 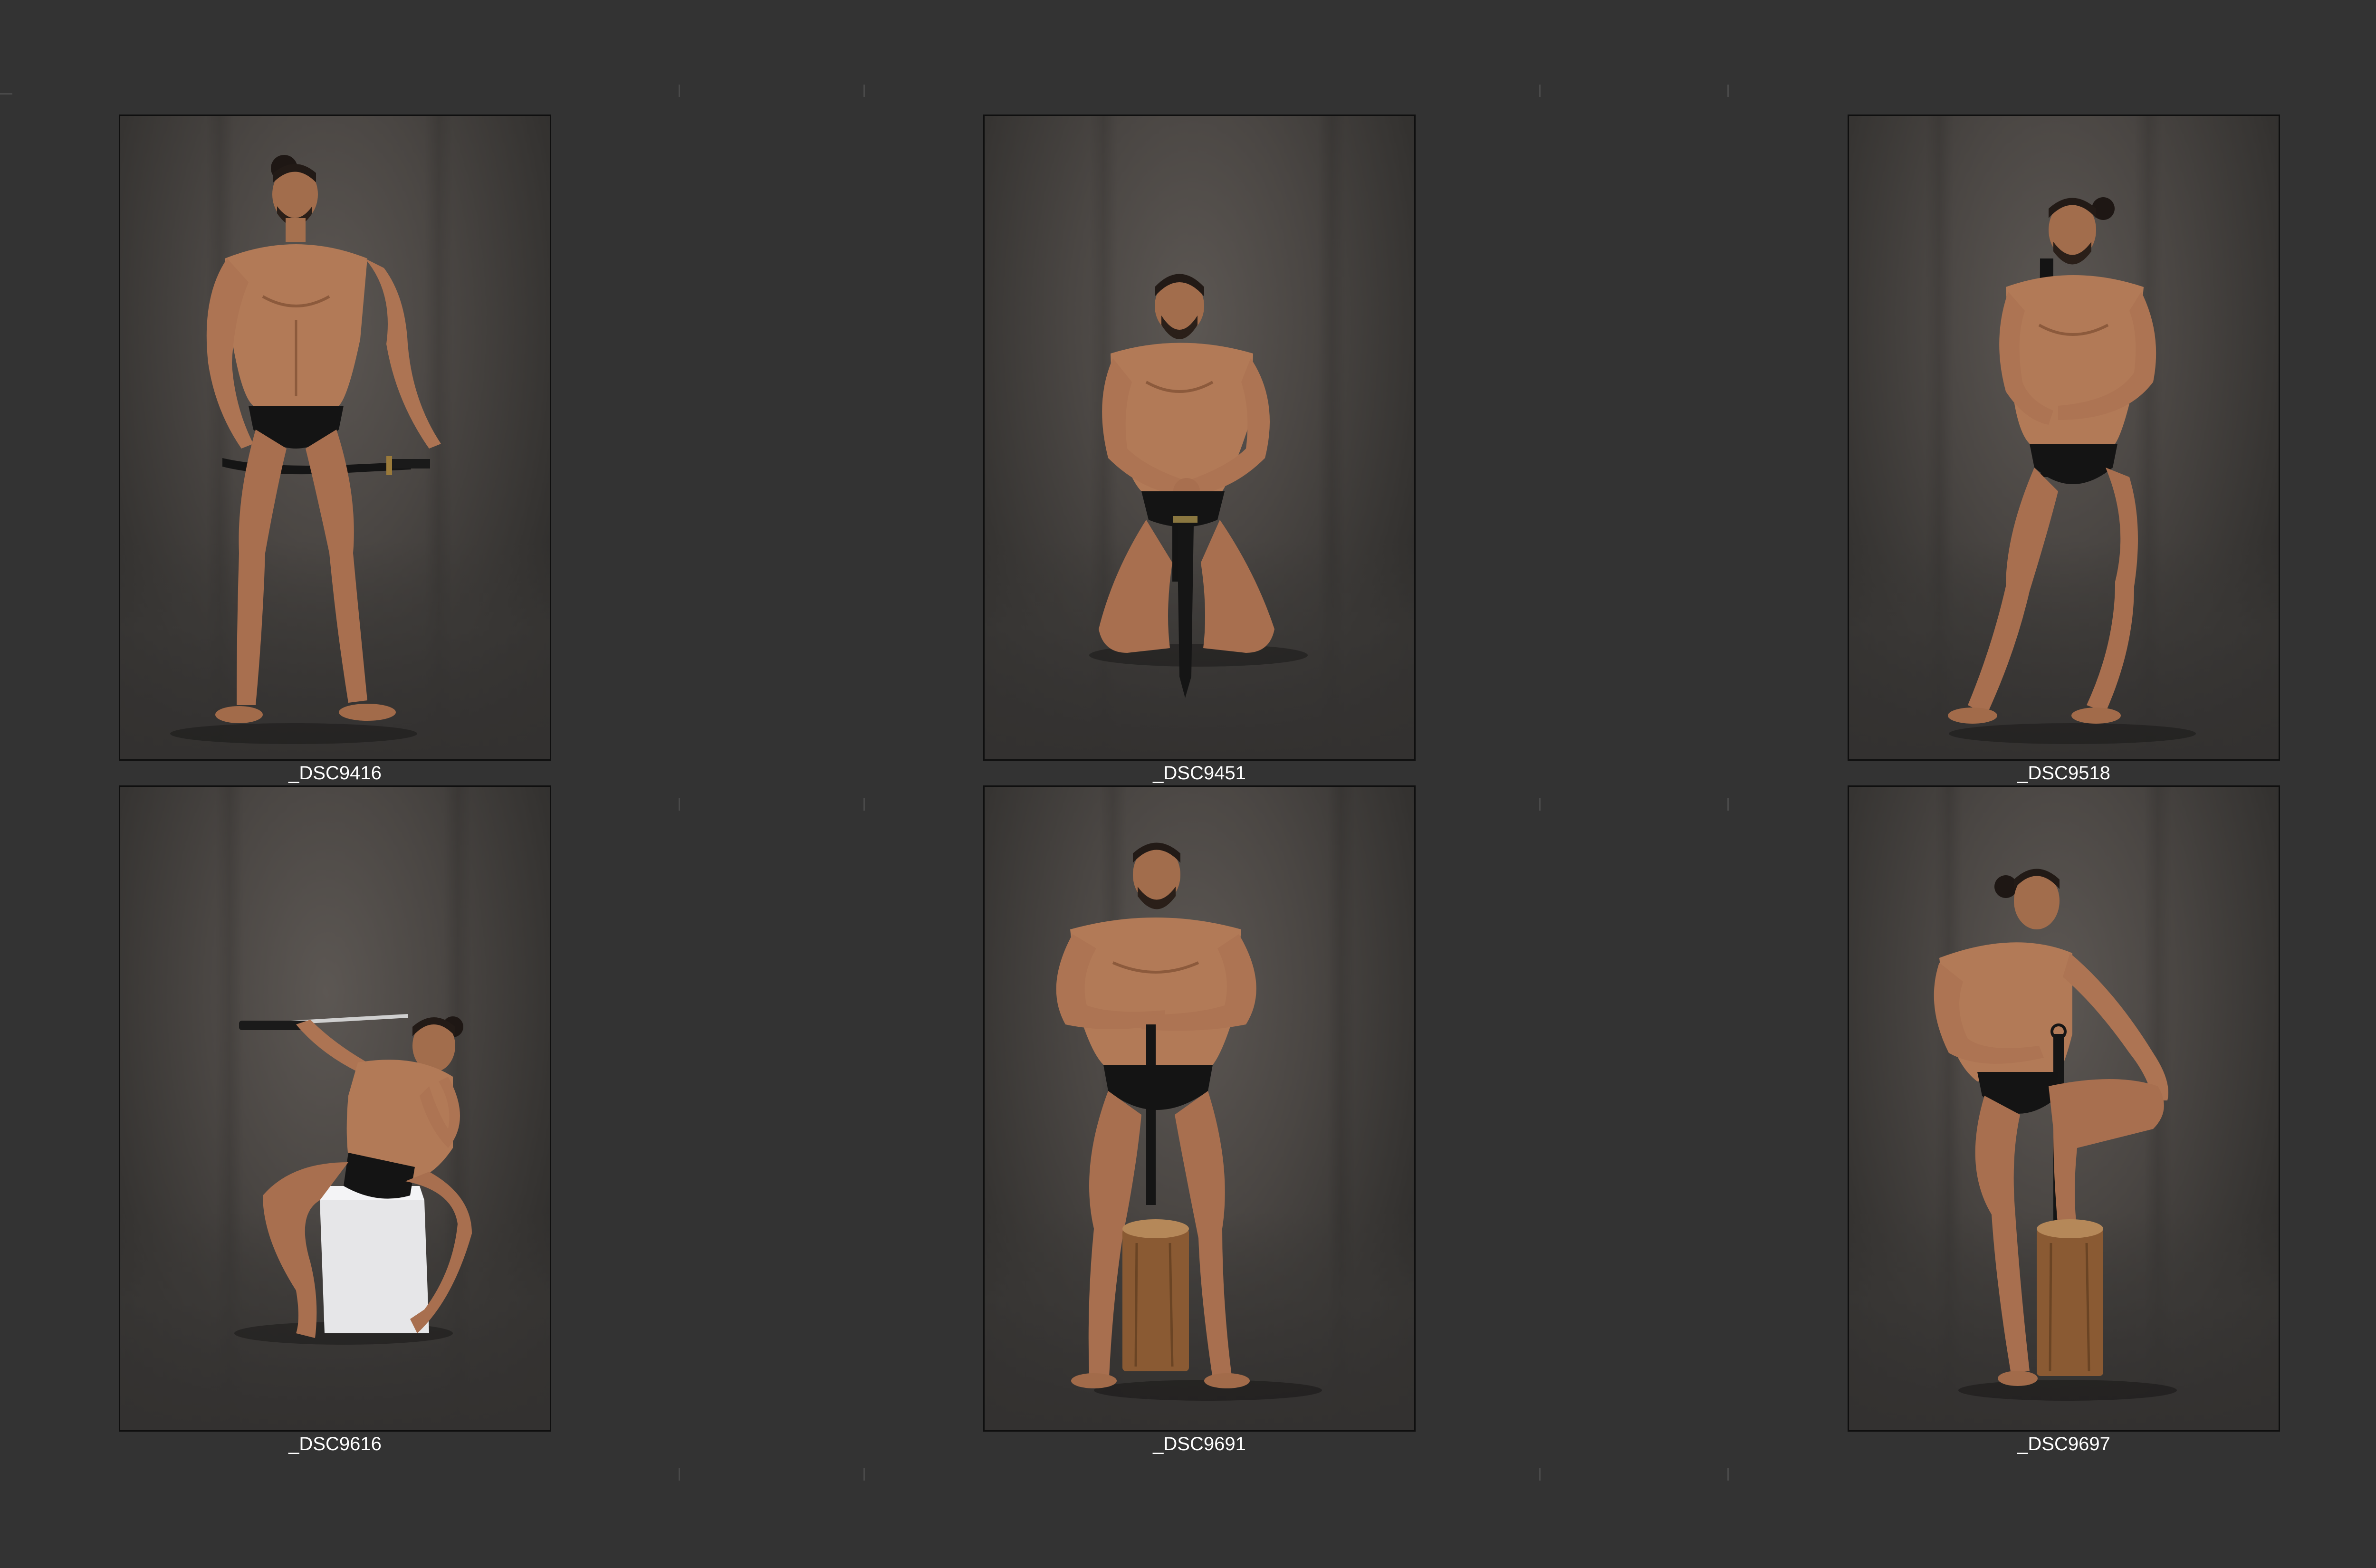 I want to click on photo-cell: _DSC9416, so click(x=335, y=449).